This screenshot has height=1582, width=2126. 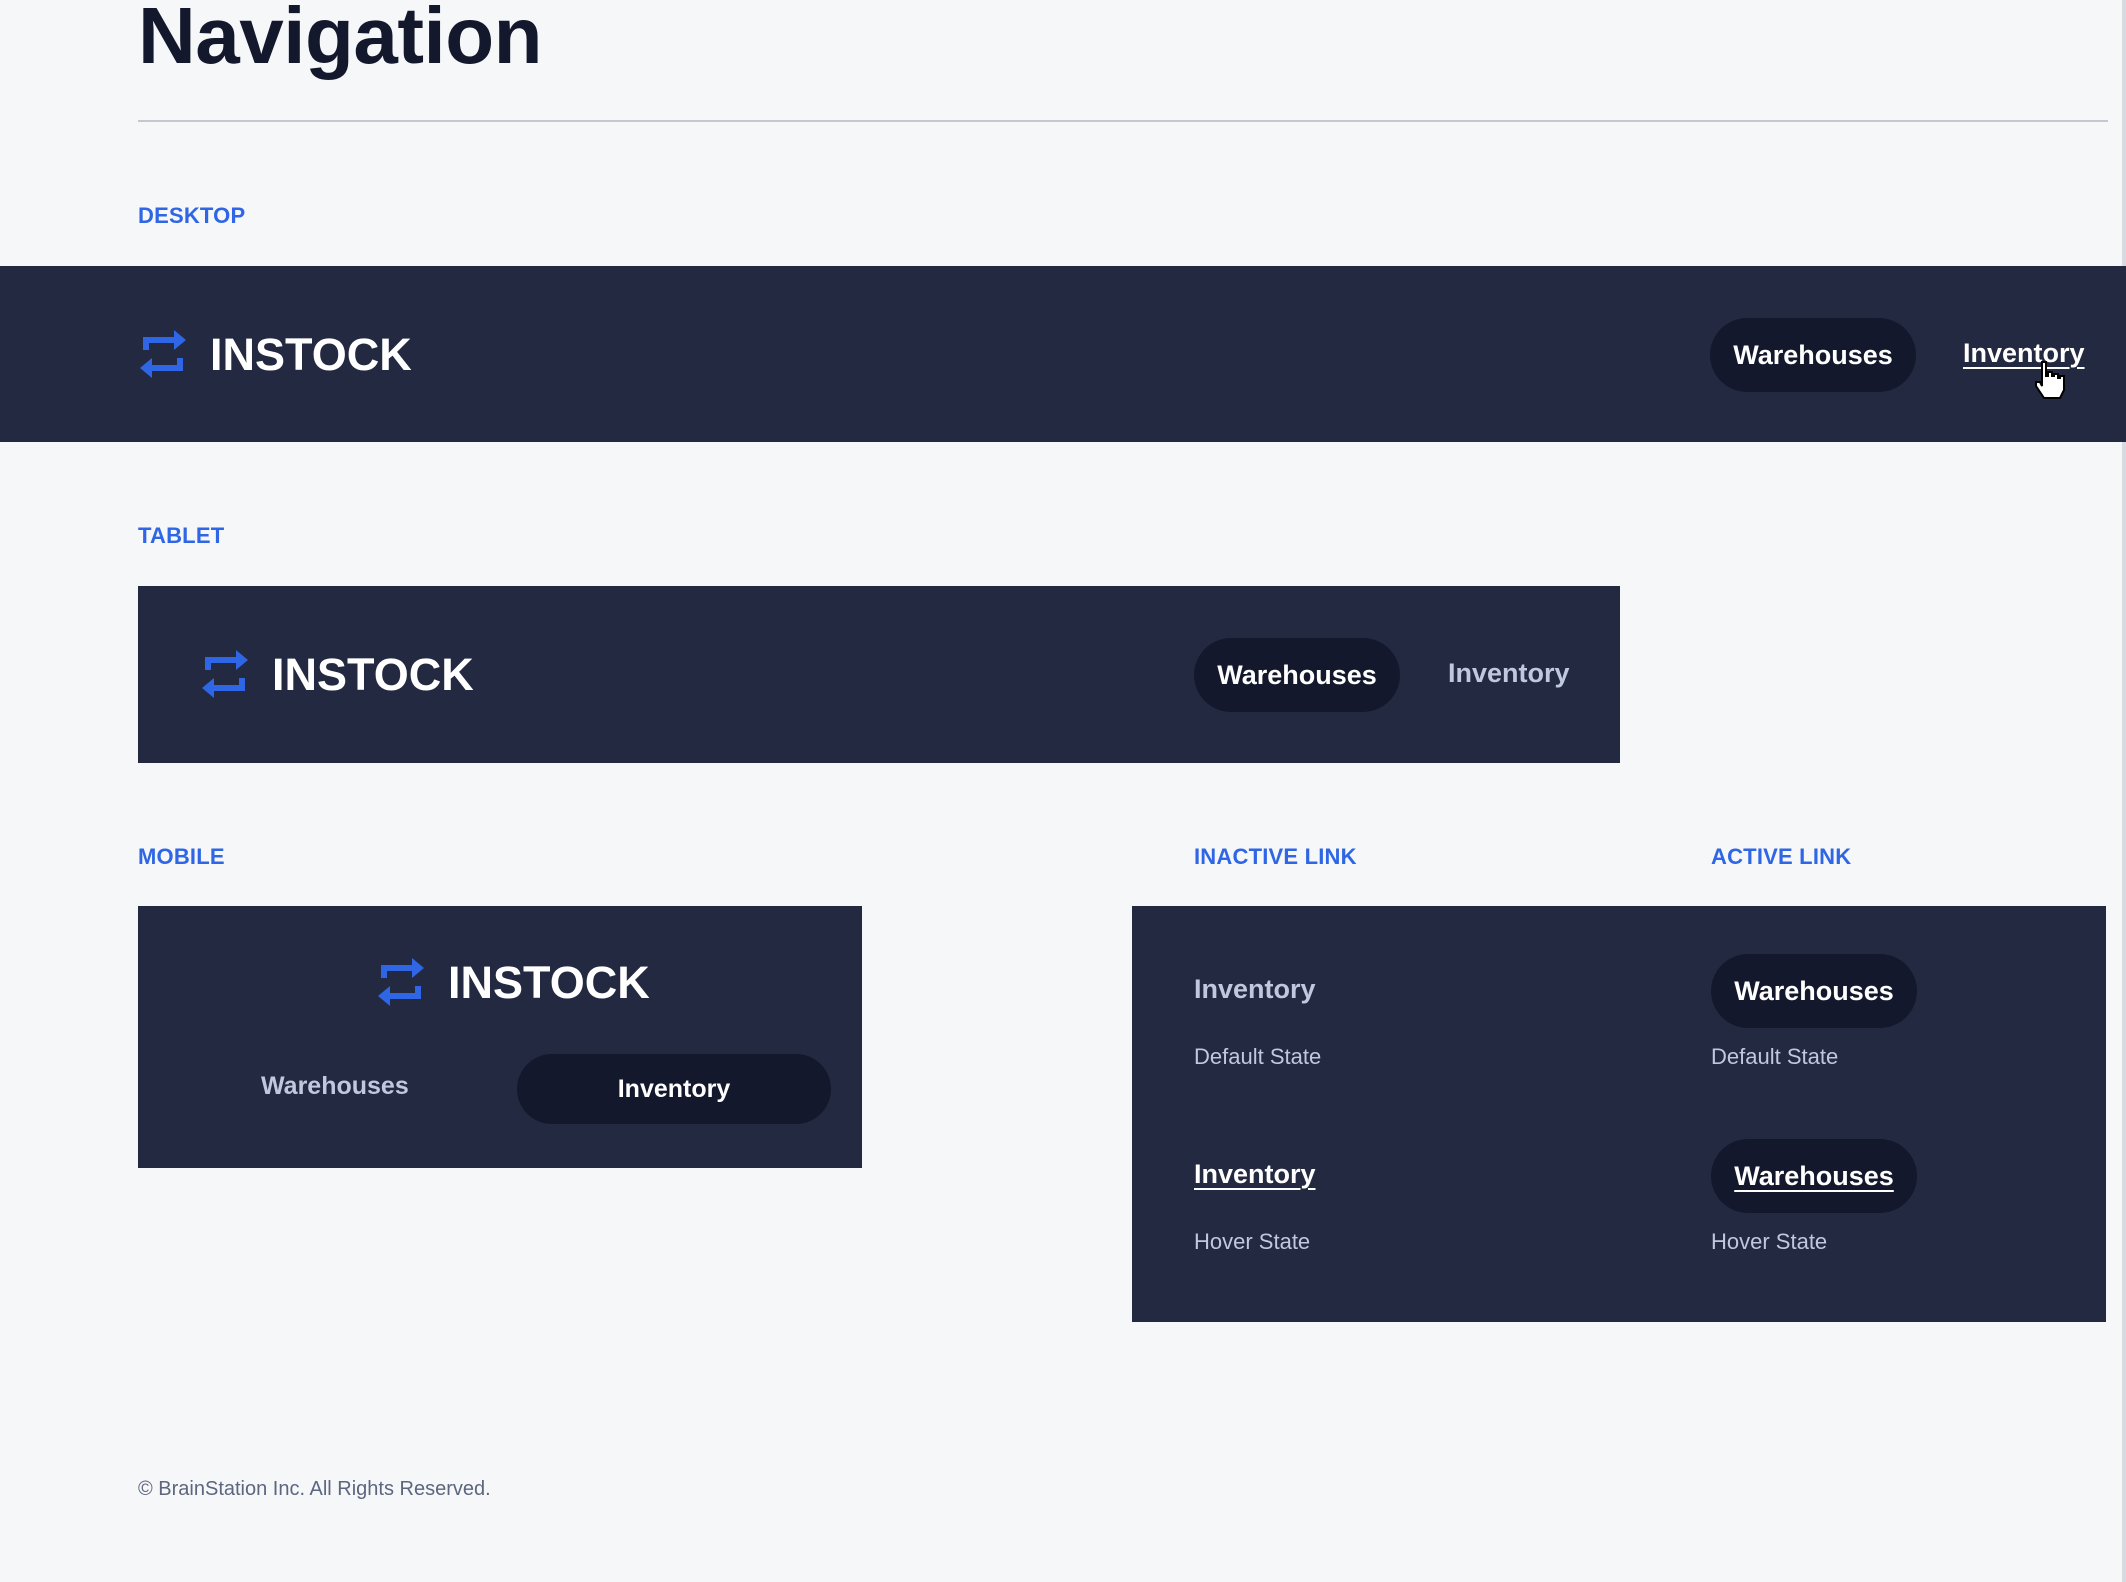 I want to click on footer-copyright: © BrainStation Inc. All Rights Reserved., so click(x=314, y=1489).